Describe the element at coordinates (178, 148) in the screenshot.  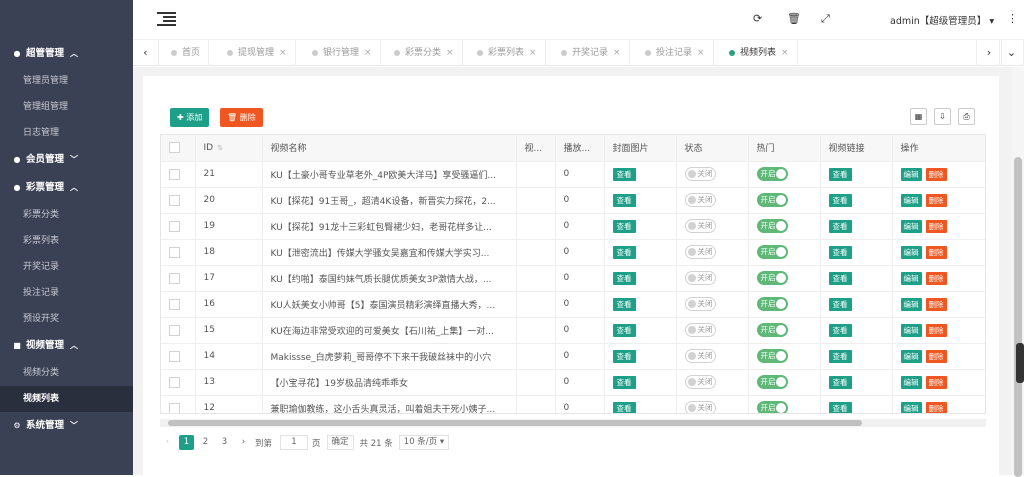
I see `select-all-checkbox` at that location.